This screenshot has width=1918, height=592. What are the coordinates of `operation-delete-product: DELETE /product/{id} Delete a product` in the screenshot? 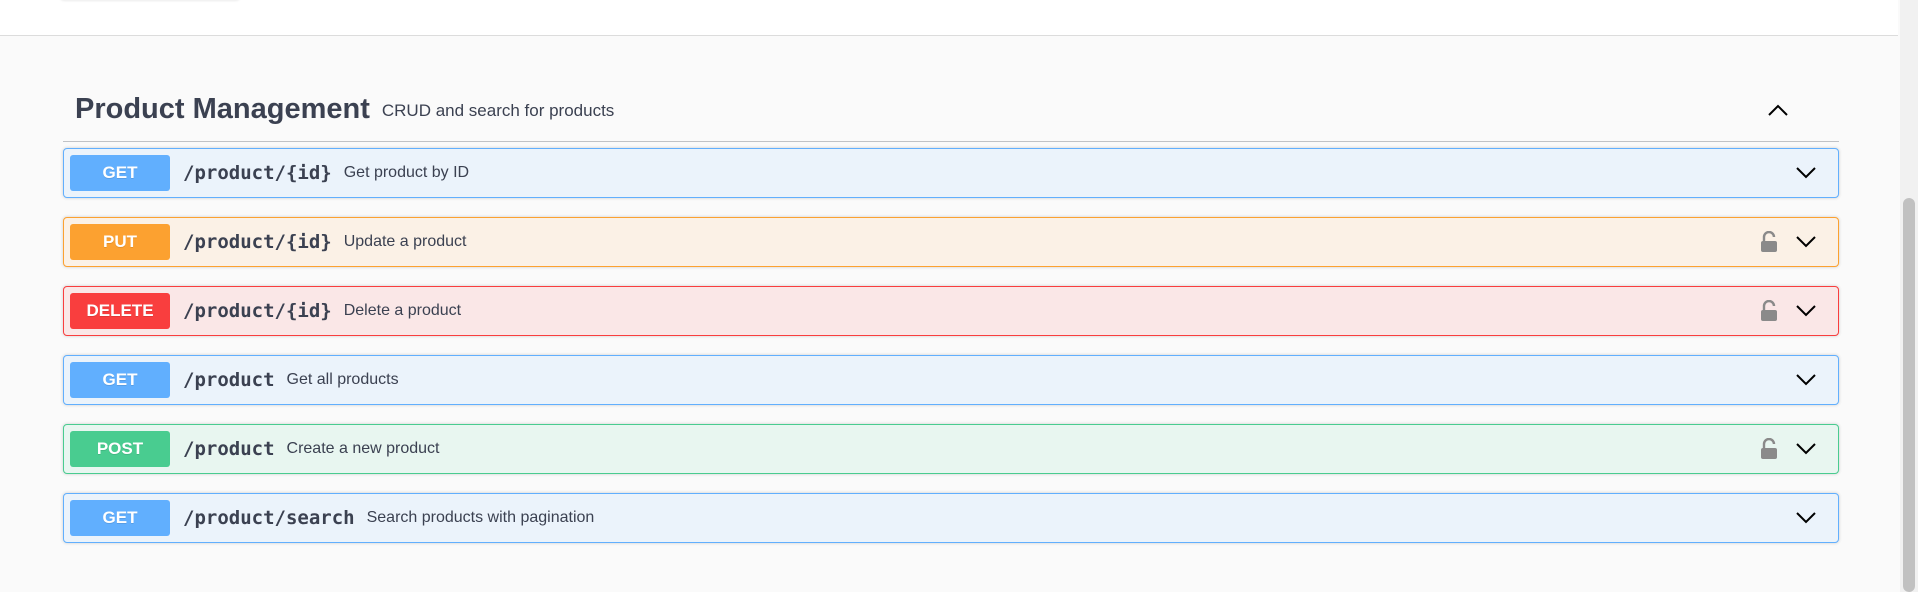 It's located at (951, 311).